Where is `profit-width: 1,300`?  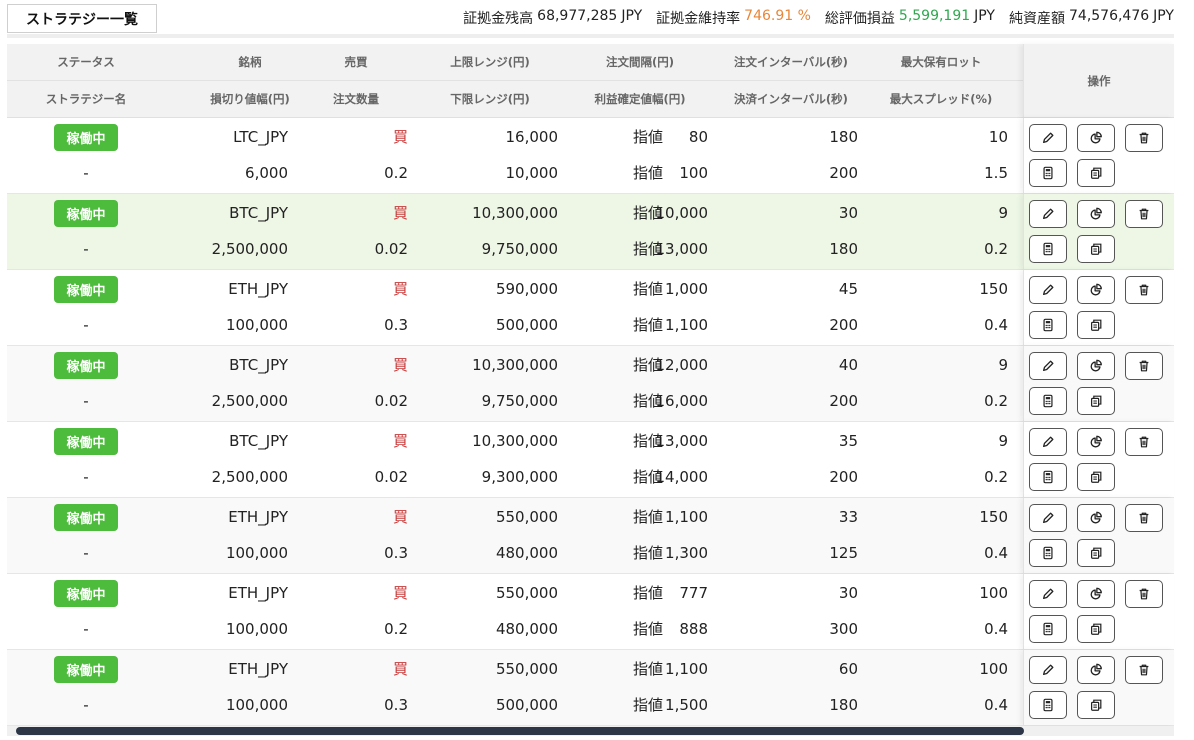
profit-width: 1,300 is located at coordinates (686, 553).